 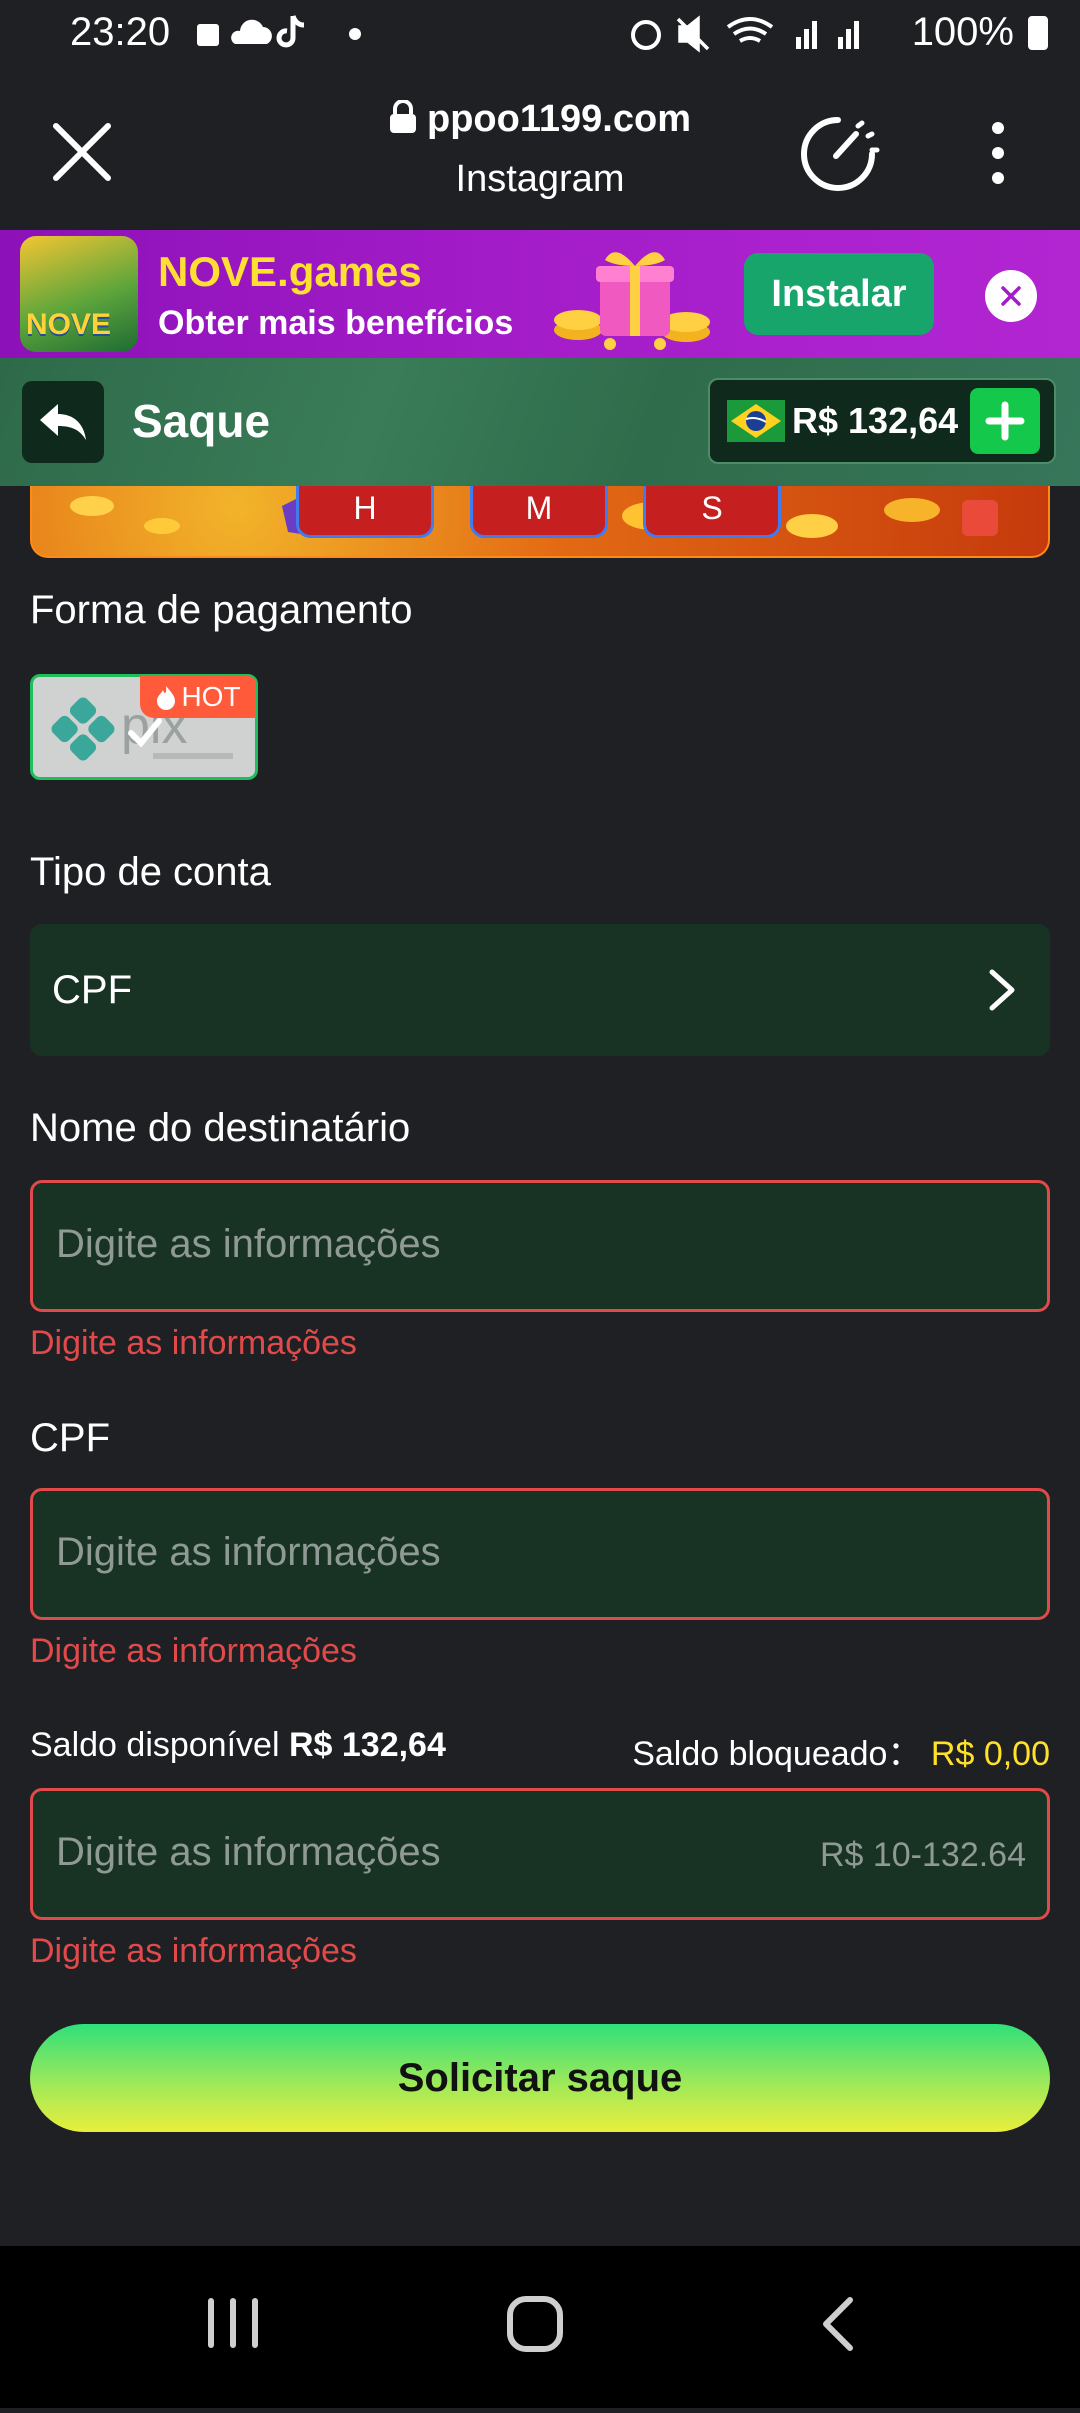 What do you see at coordinates (248, 1852) in the screenshot?
I see `amount-placeholder: Digite as informações` at bounding box center [248, 1852].